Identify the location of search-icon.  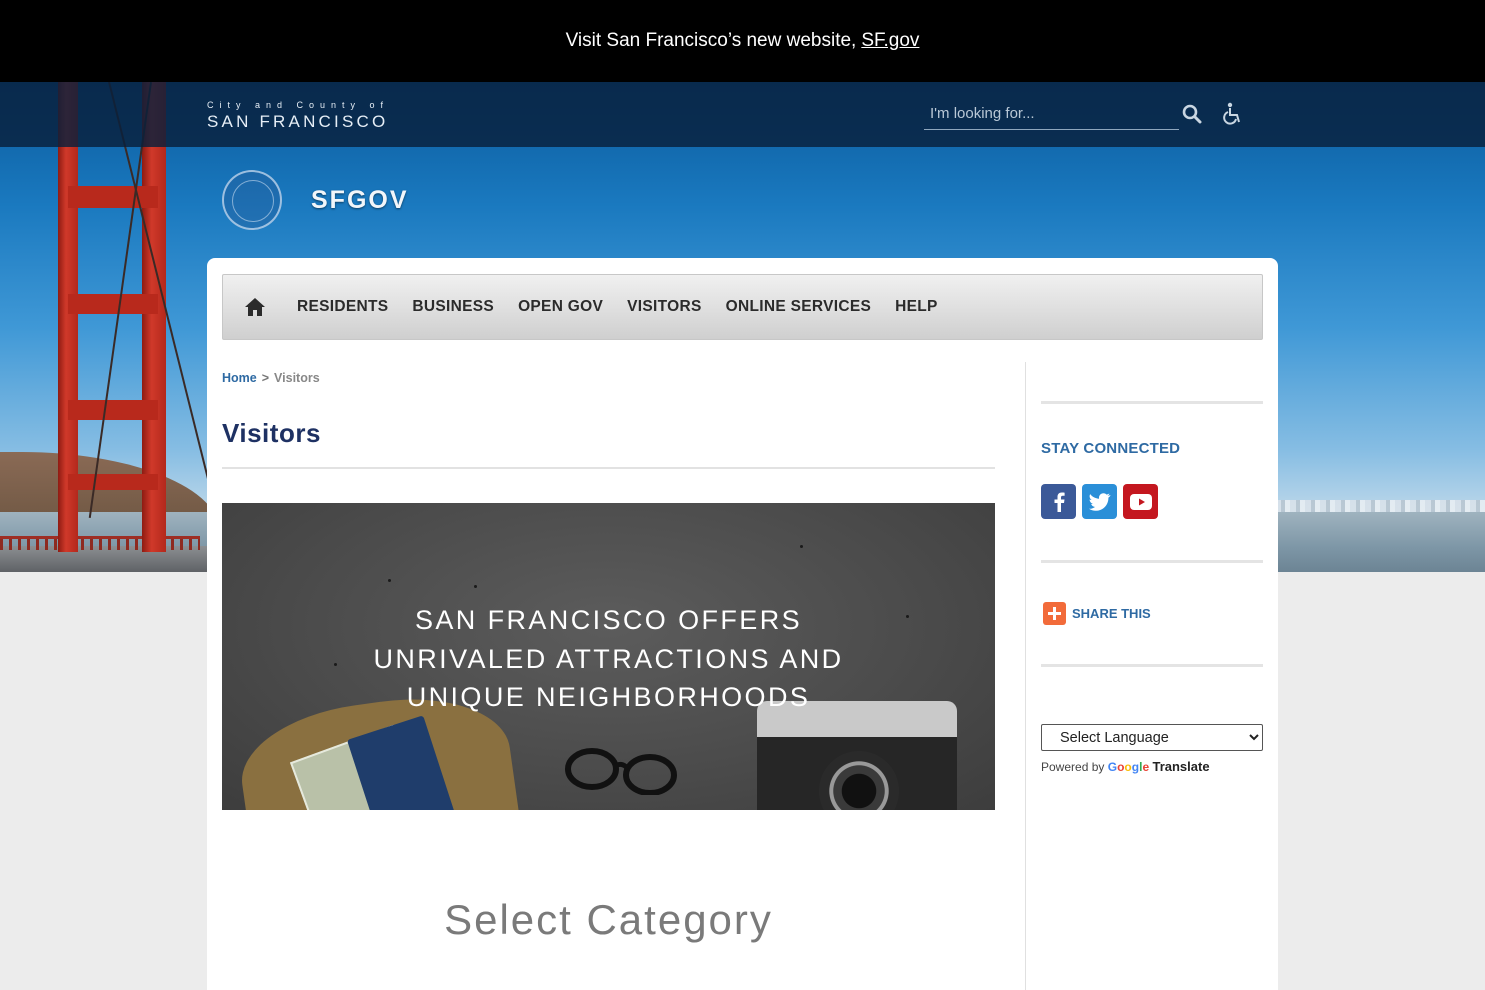
(1192, 114).